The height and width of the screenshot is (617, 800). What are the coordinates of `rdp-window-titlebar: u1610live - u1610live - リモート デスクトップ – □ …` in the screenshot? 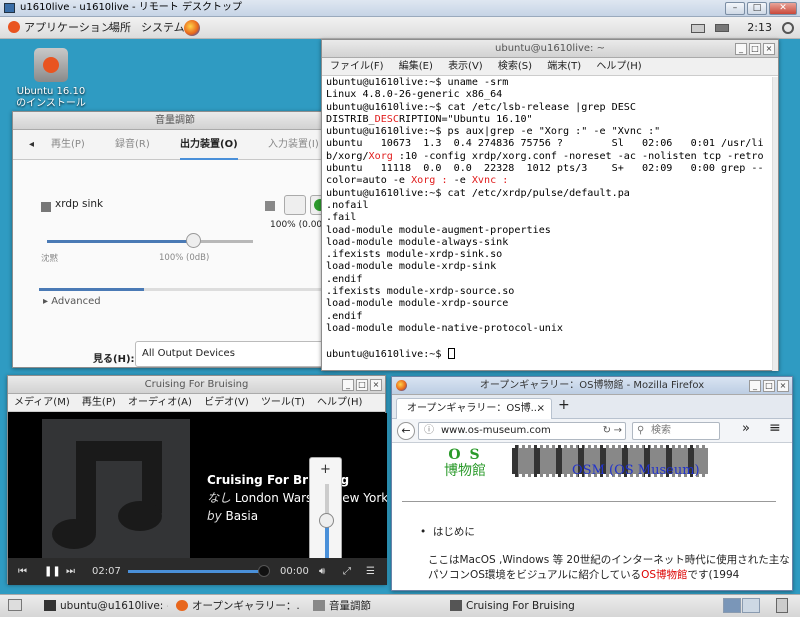 It's located at (400, 8).